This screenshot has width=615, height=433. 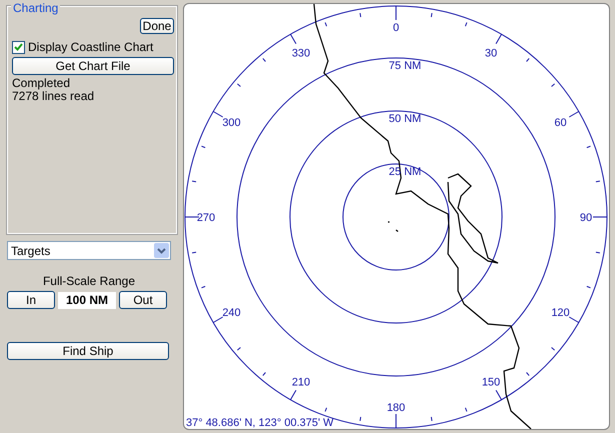 What do you see at coordinates (91, 47) in the screenshot?
I see `checkbox-label: Display Coastline Chart` at bounding box center [91, 47].